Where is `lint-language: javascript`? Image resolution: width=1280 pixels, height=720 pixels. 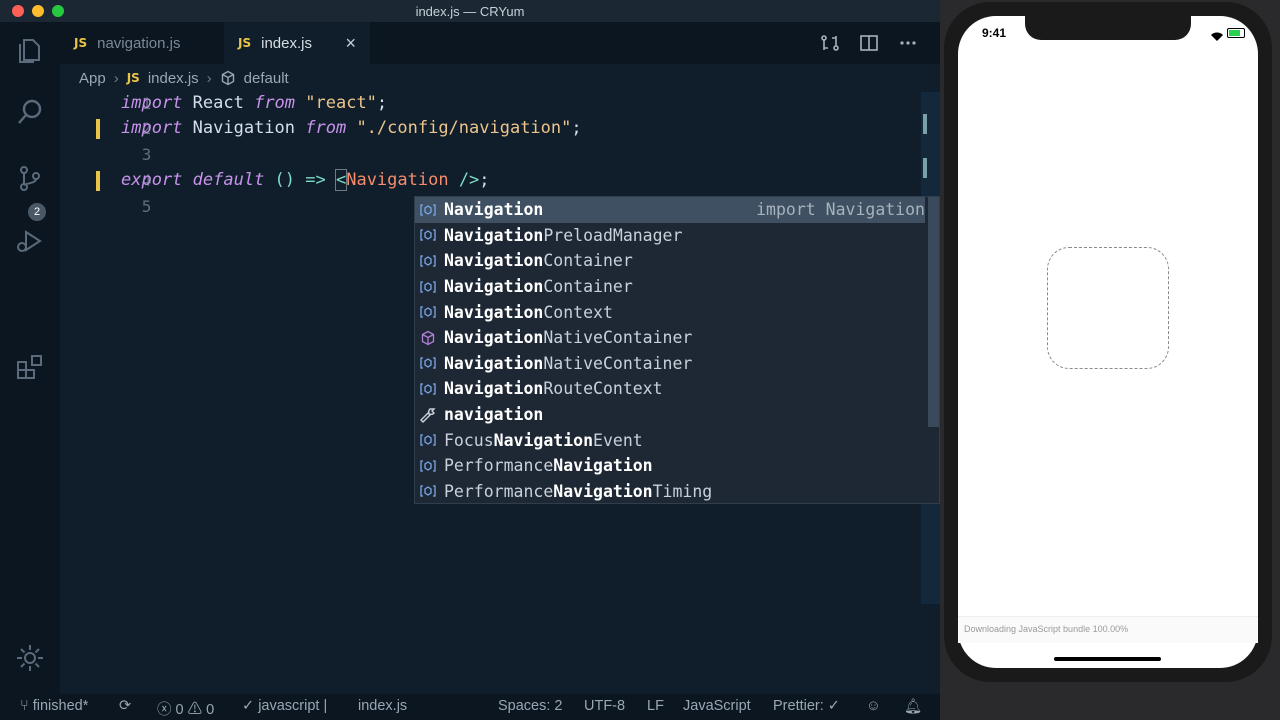
lint-language: javascript is located at coordinates (289, 706).